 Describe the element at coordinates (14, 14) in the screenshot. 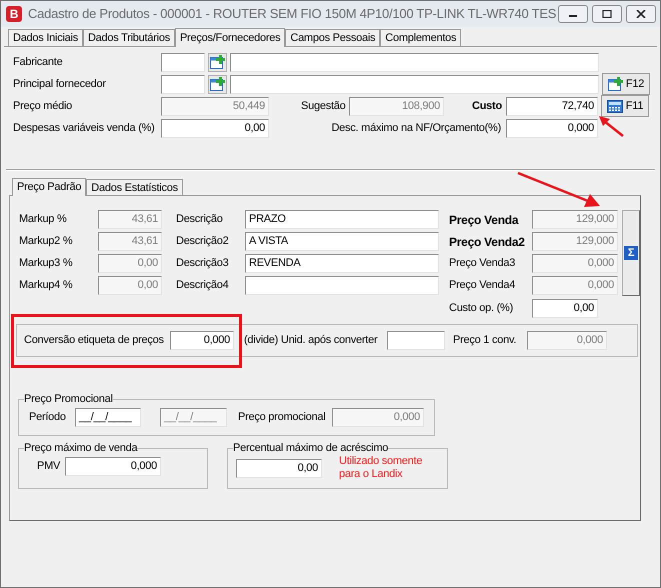

I see `app-icon: B` at that location.